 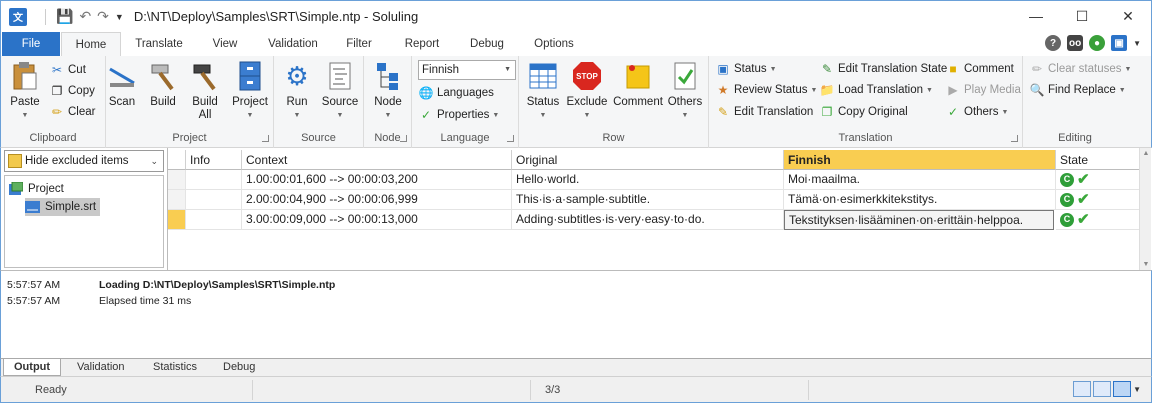 I want to click on language-select: Finnish ▼, so click(x=467, y=70).